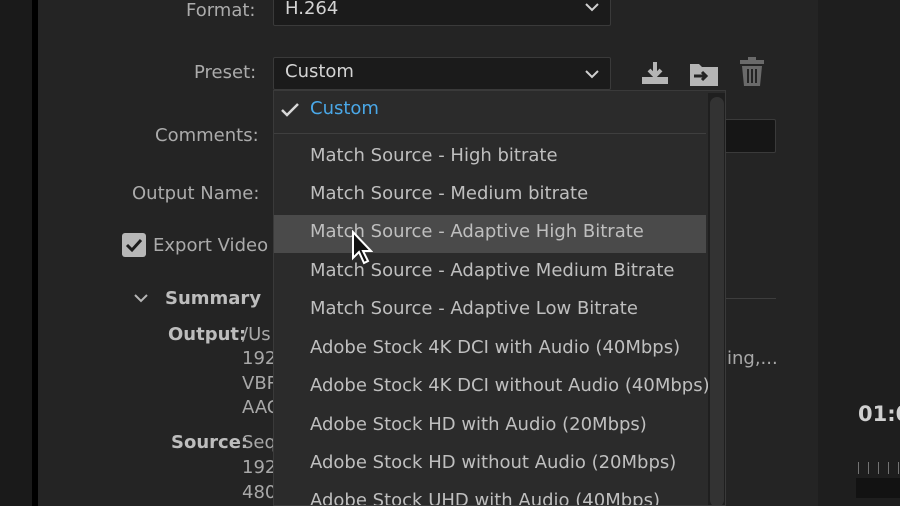 This screenshot has height=506, width=900. I want to click on menu-item-custom: Custom, so click(490, 111).